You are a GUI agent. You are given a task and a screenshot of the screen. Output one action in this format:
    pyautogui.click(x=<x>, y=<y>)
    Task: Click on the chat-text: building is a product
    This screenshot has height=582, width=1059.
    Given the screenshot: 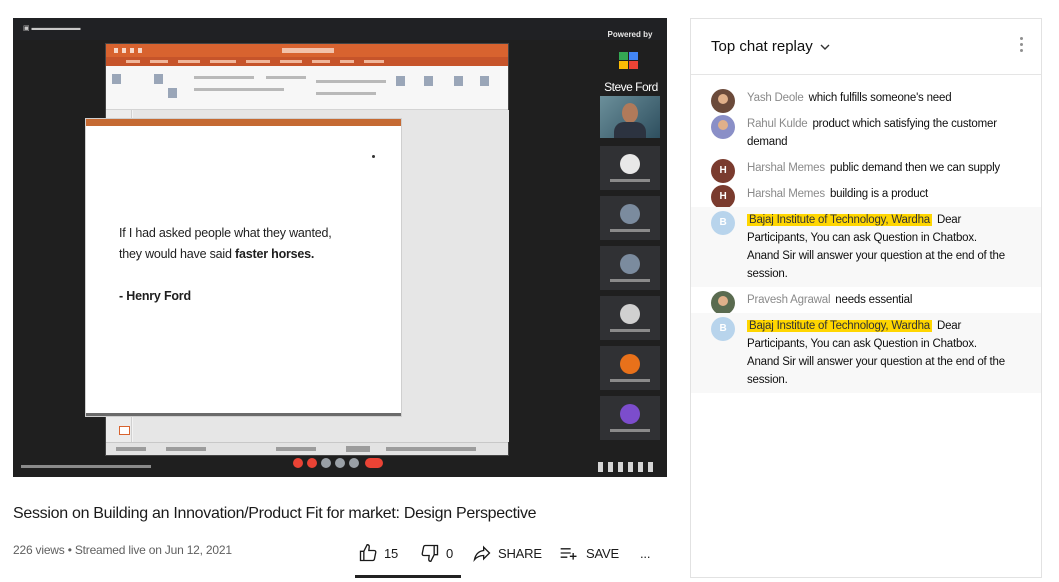 What is the action you would take?
    pyautogui.click(x=879, y=194)
    